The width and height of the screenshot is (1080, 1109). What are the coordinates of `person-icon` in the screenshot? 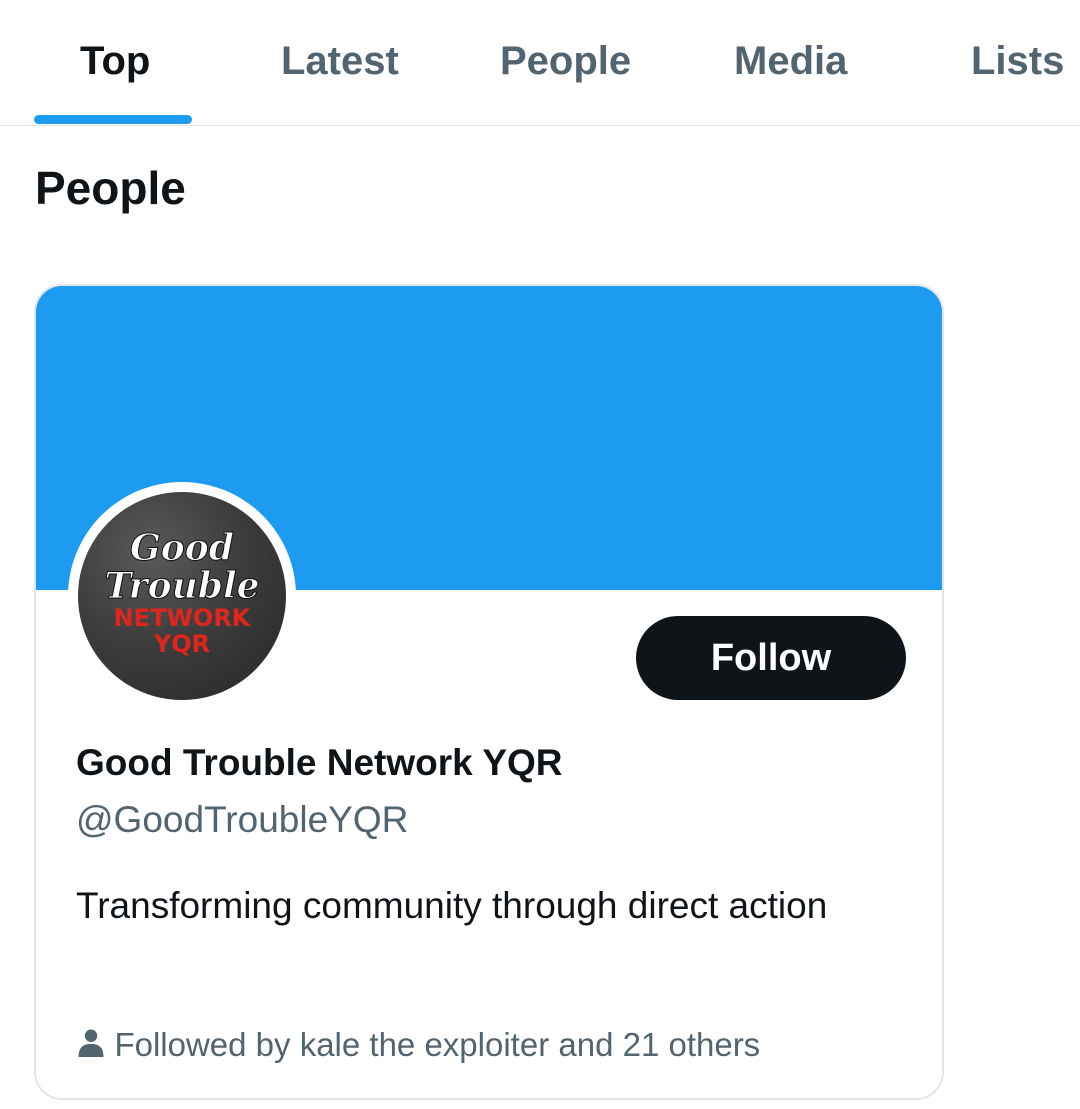 It's located at (91, 1043).